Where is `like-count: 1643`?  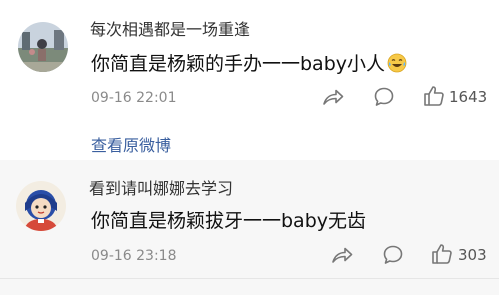
like-count: 1643 is located at coordinates (468, 97).